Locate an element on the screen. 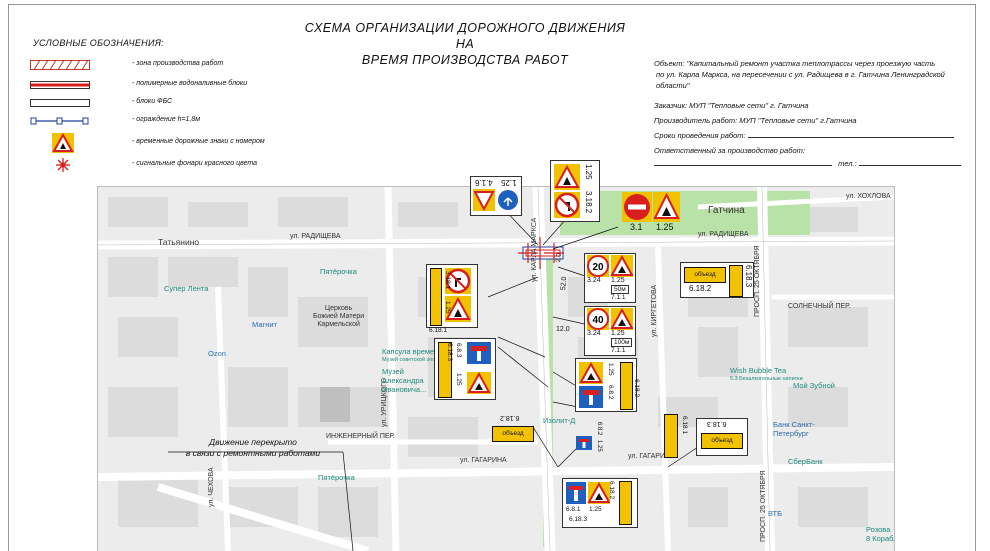 This screenshot has height=551, width=990. sign-group-dead-end-small: 6.8.2 1.25 is located at coordinates (591, 439).